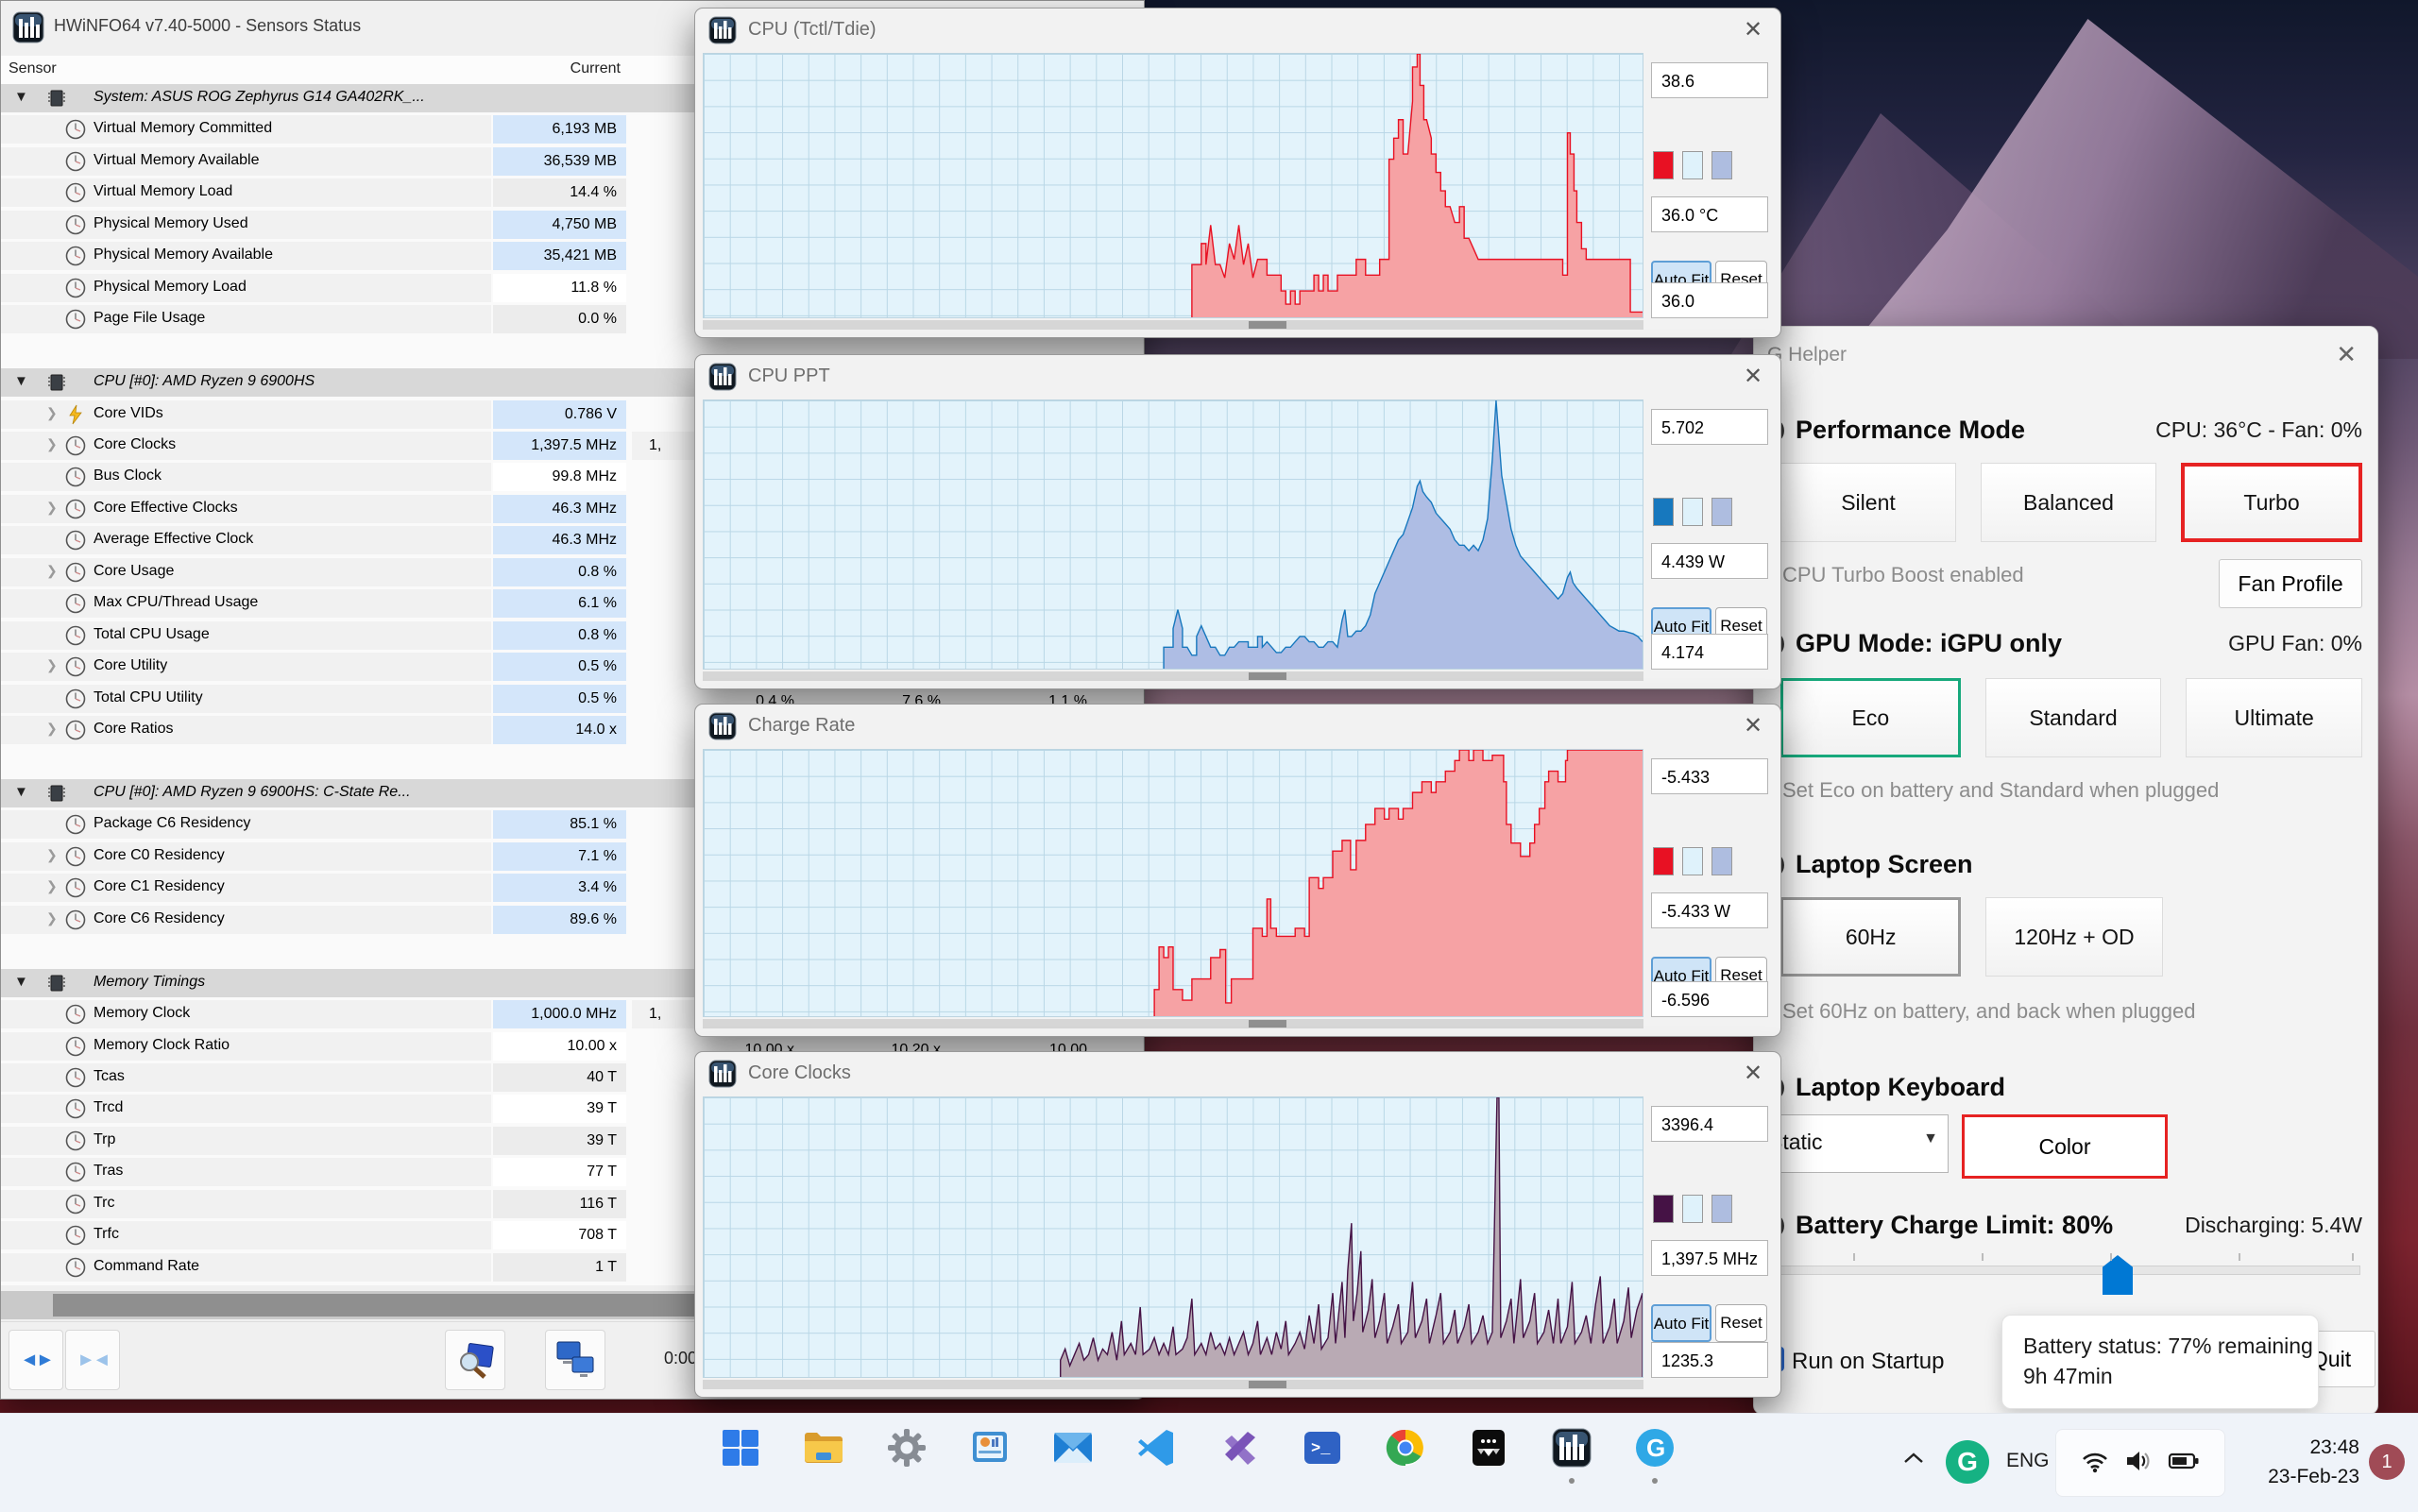 Image resolution: width=2418 pixels, height=1512 pixels. Describe the element at coordinates (246, 1235) in the screenshot. I see `sensor-name-cell: Trfc` at that location.